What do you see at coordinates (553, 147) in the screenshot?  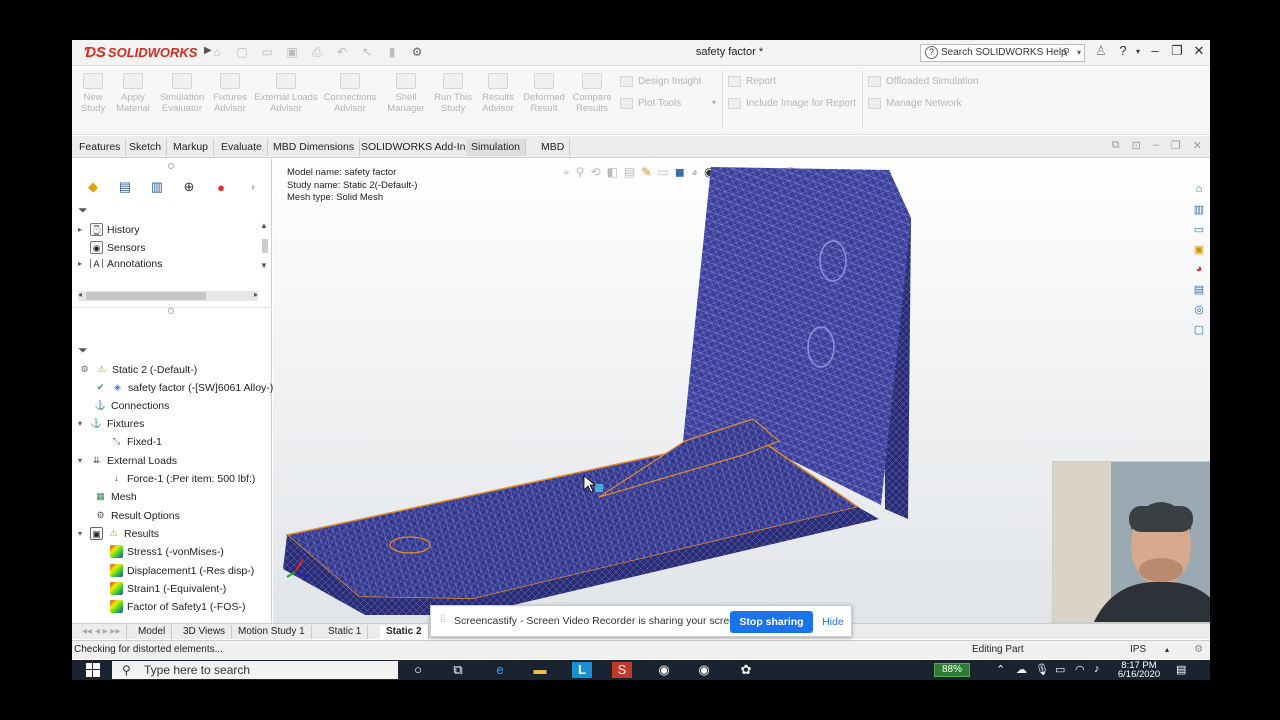 I see `tab-mbd: MBD` at bounding box center [553, 147].